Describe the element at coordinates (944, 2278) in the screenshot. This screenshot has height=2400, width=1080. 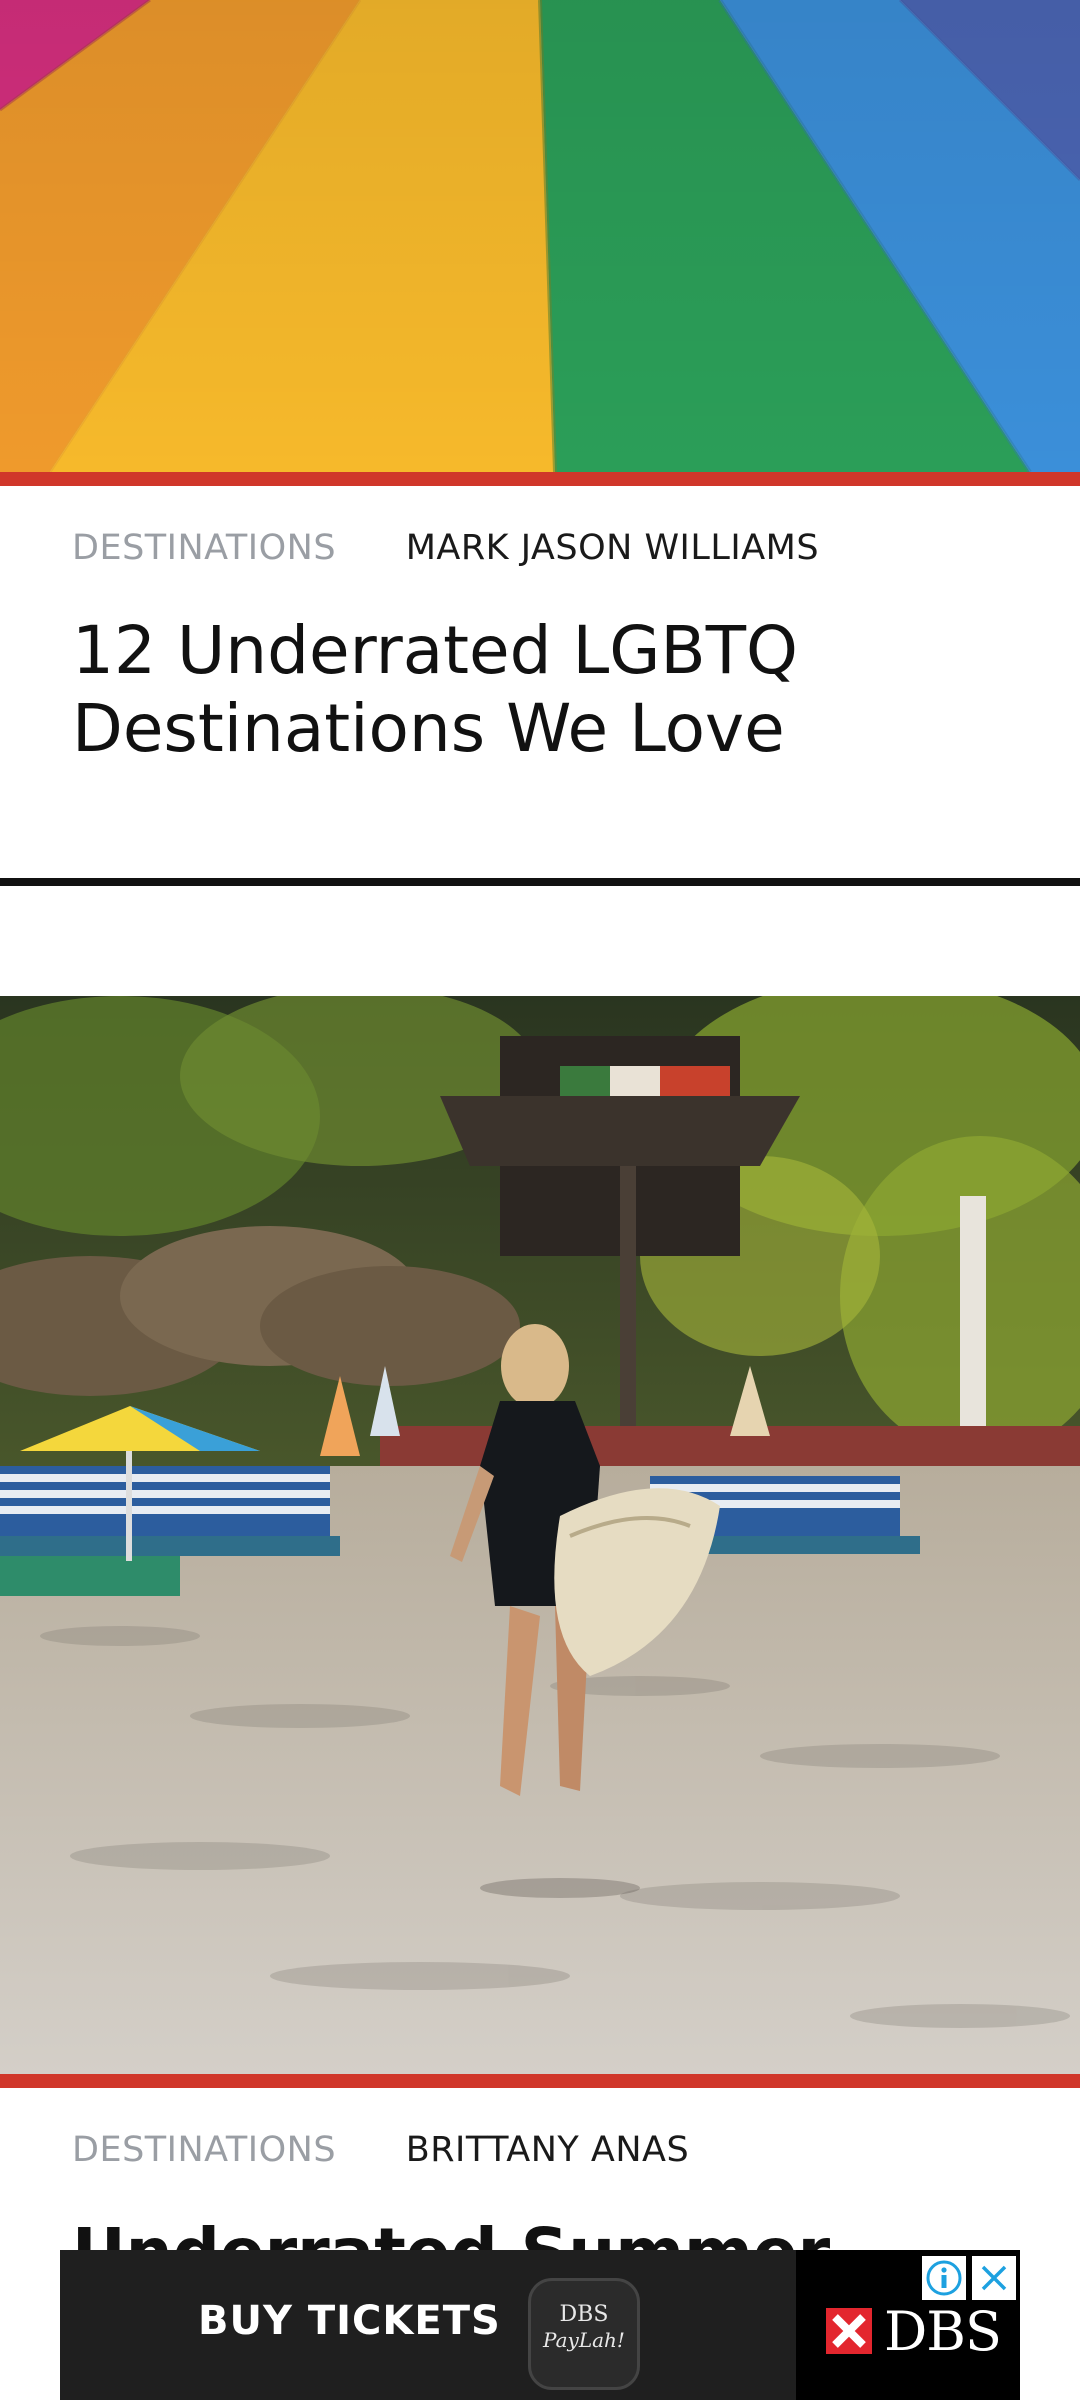
I see `info-icon` at that location.